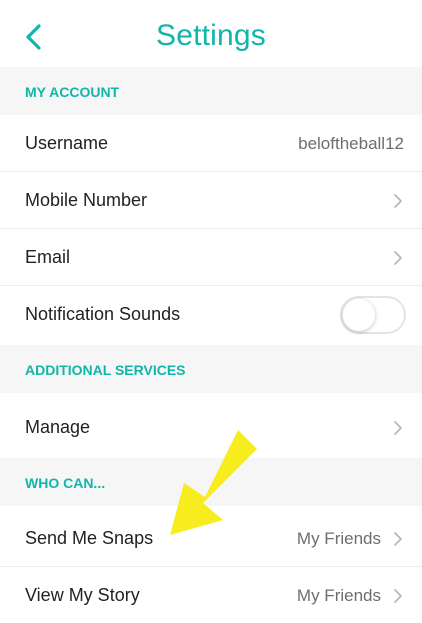 The image size is (422, 623). Describe the element at coordinates (211, 200) in the screenshot. I see `row-mobile-number: Mobile Number` at that location.